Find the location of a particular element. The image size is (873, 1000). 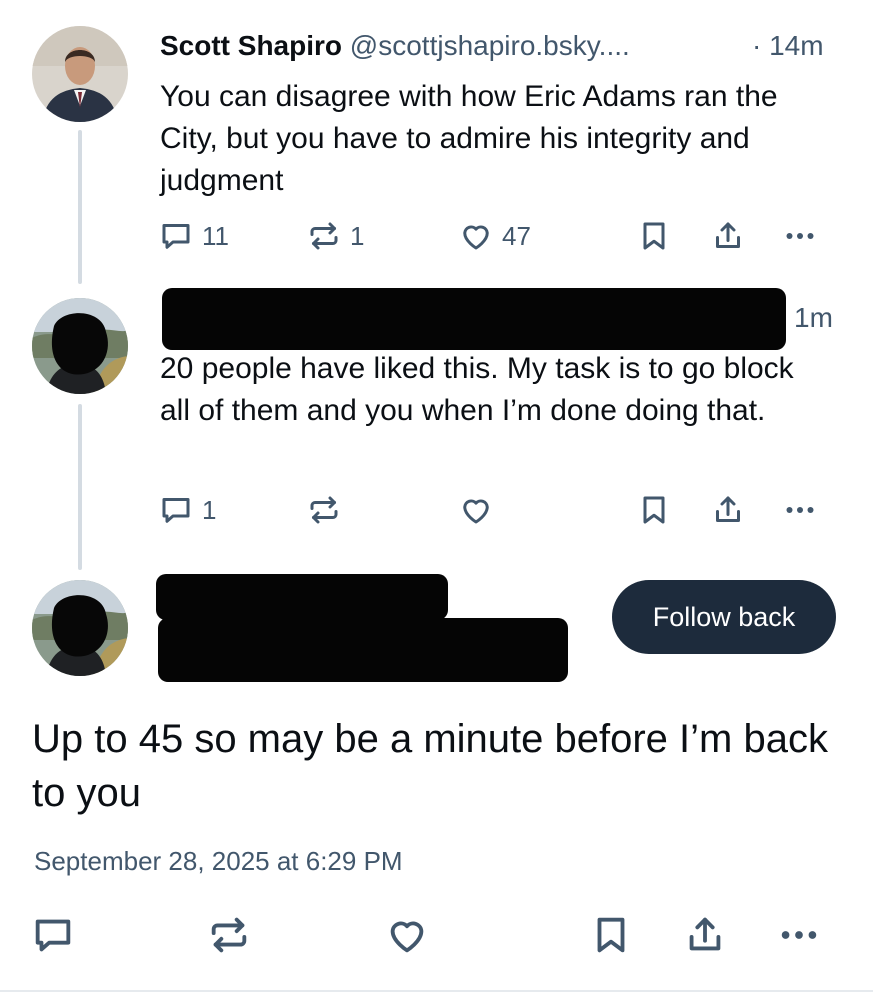

repost-count: 1 is located at coordinates (357, 235).